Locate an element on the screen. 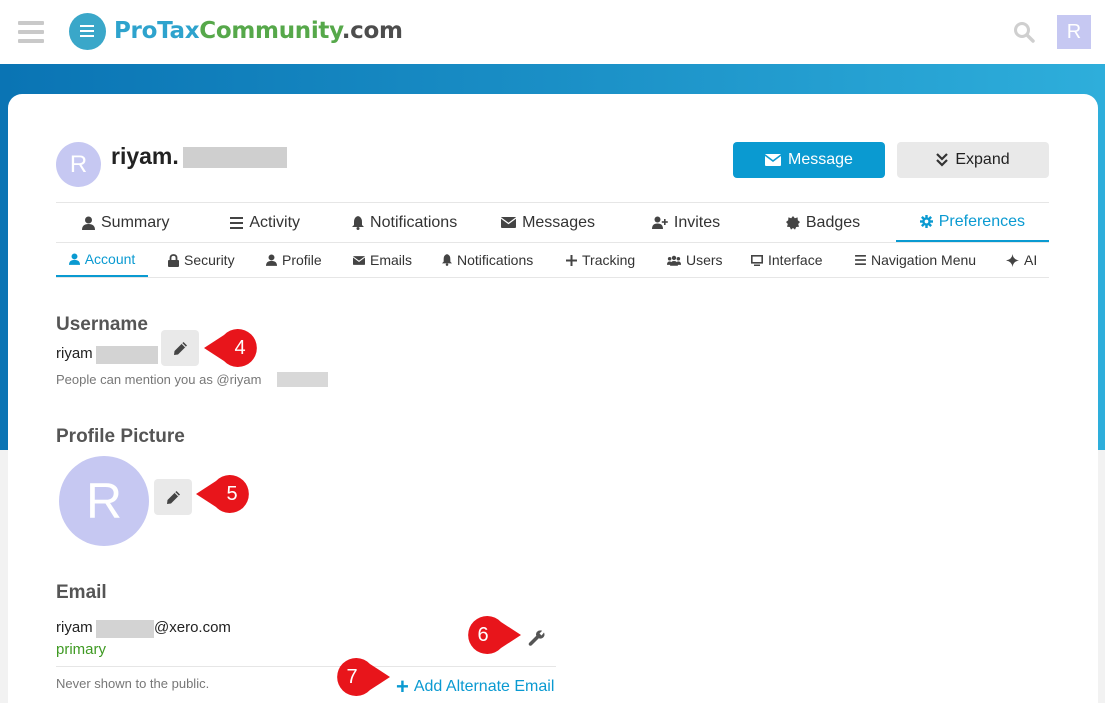  profile-picture-title: Profile Picture is located at coordinates (120, 436).